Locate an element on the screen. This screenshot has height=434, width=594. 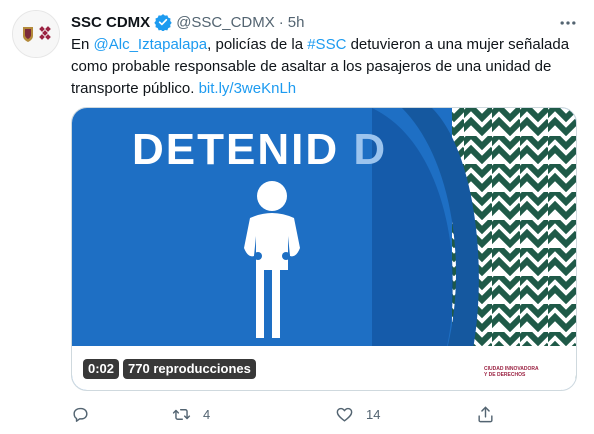
reply-button is located at coordinates (86, 414).